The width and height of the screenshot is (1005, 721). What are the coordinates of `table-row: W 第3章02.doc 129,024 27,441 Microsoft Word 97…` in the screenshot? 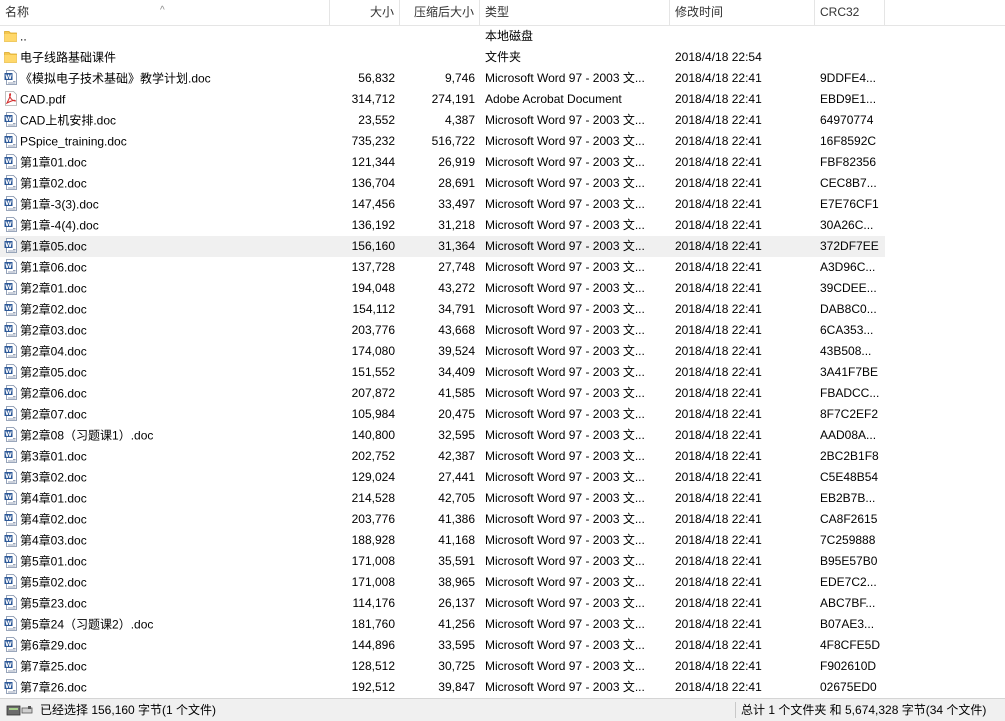 It's located at (502, 477).